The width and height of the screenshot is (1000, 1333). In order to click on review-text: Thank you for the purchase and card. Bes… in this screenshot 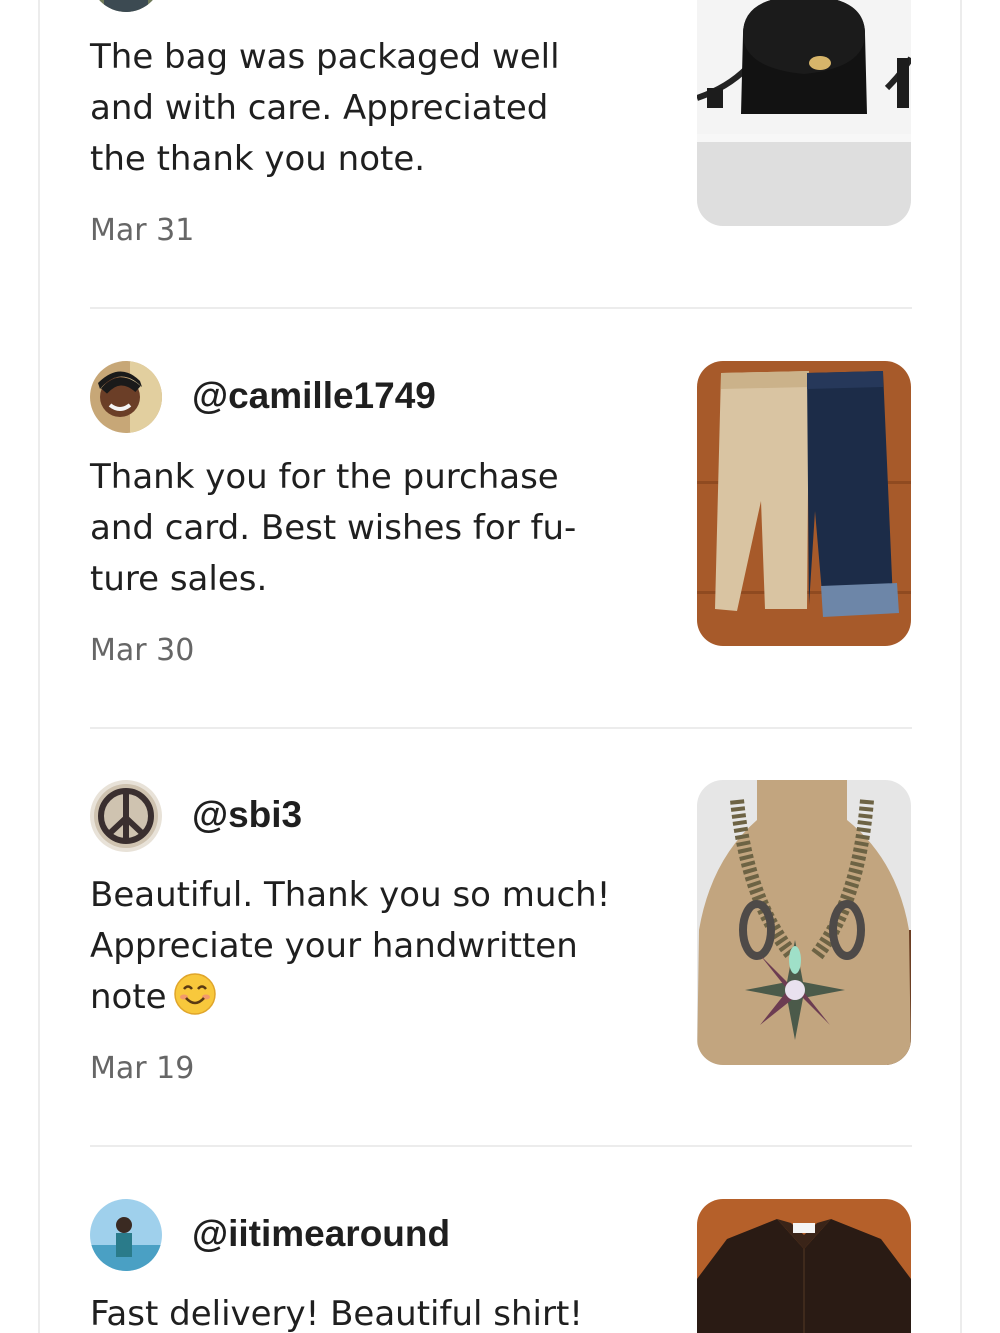, I will do `click(377, 528)`.